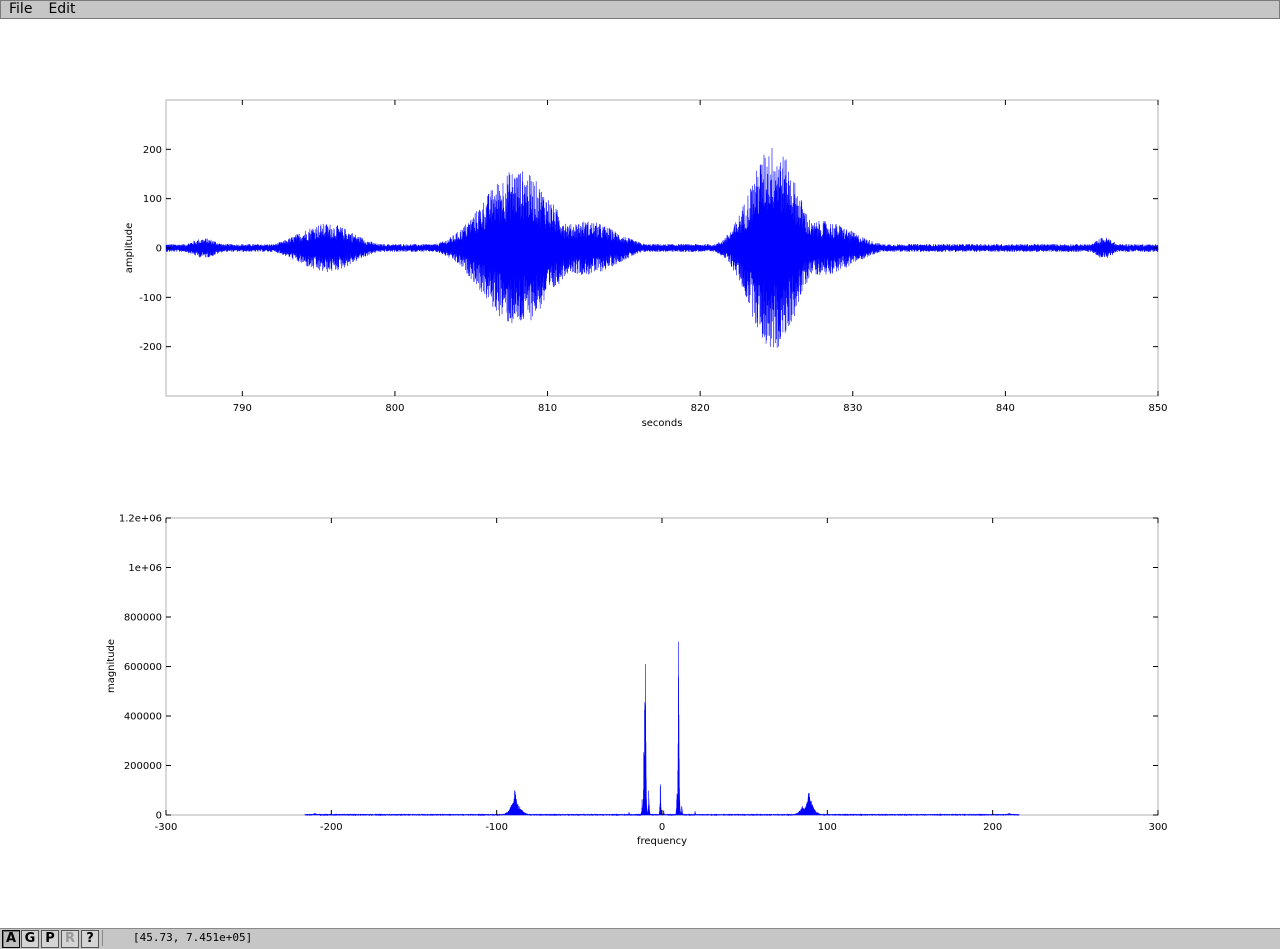 The image size is (1280, 949). I want to click on waveform-xtick-label: 840, so click(1005, 408).